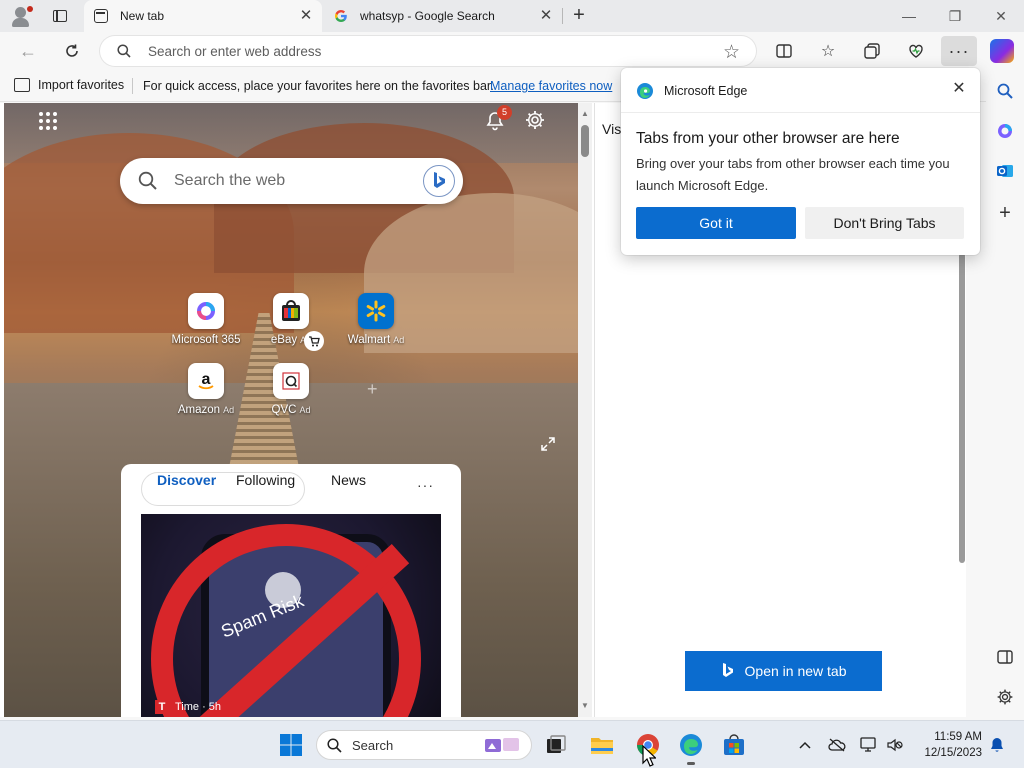 The image size is (1024, 768). I want to click on edge-sidebar: +, so click(1005, 393).